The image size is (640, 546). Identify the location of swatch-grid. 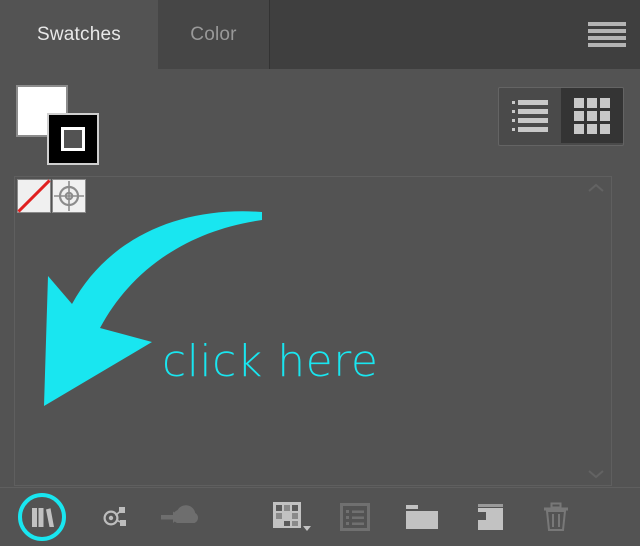
(52, 196).